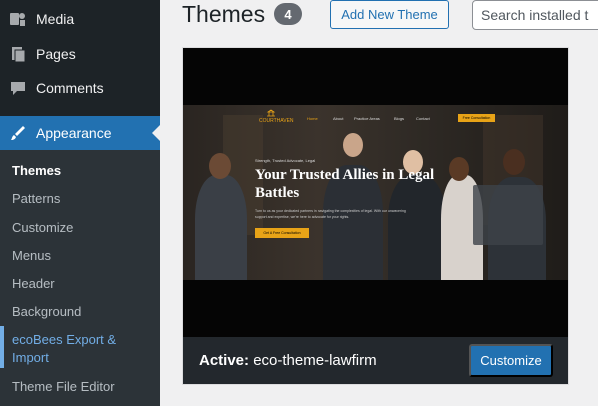 The height and width of the screenshot is (406, 598). What do you see at coordinates (56, 54) in the screenshot?
I see `menu-item-label: Pages` at bounding box center [56, 54].